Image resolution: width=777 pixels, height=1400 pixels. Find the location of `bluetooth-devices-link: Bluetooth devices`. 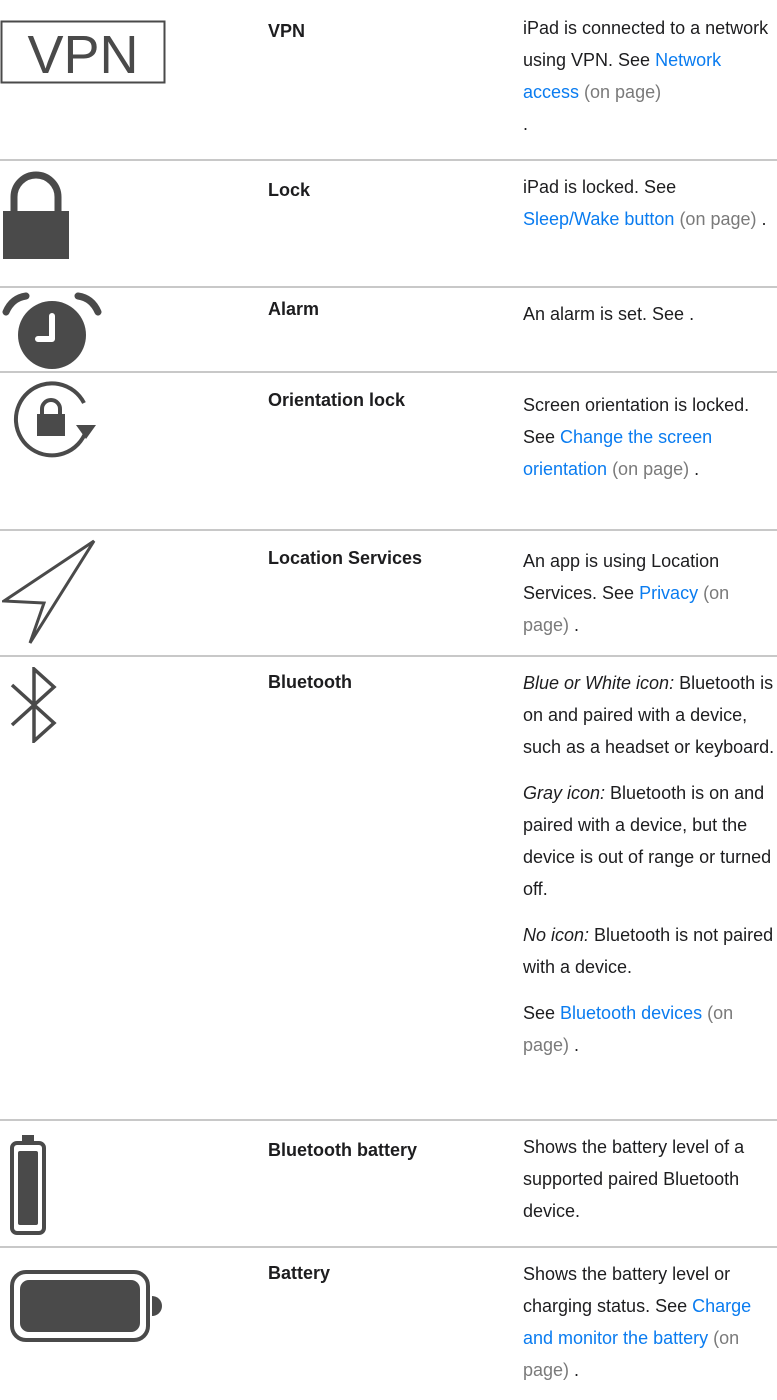

bluetooth-devices-link: Bluetooth devices is located at coordinates (631, 1013).